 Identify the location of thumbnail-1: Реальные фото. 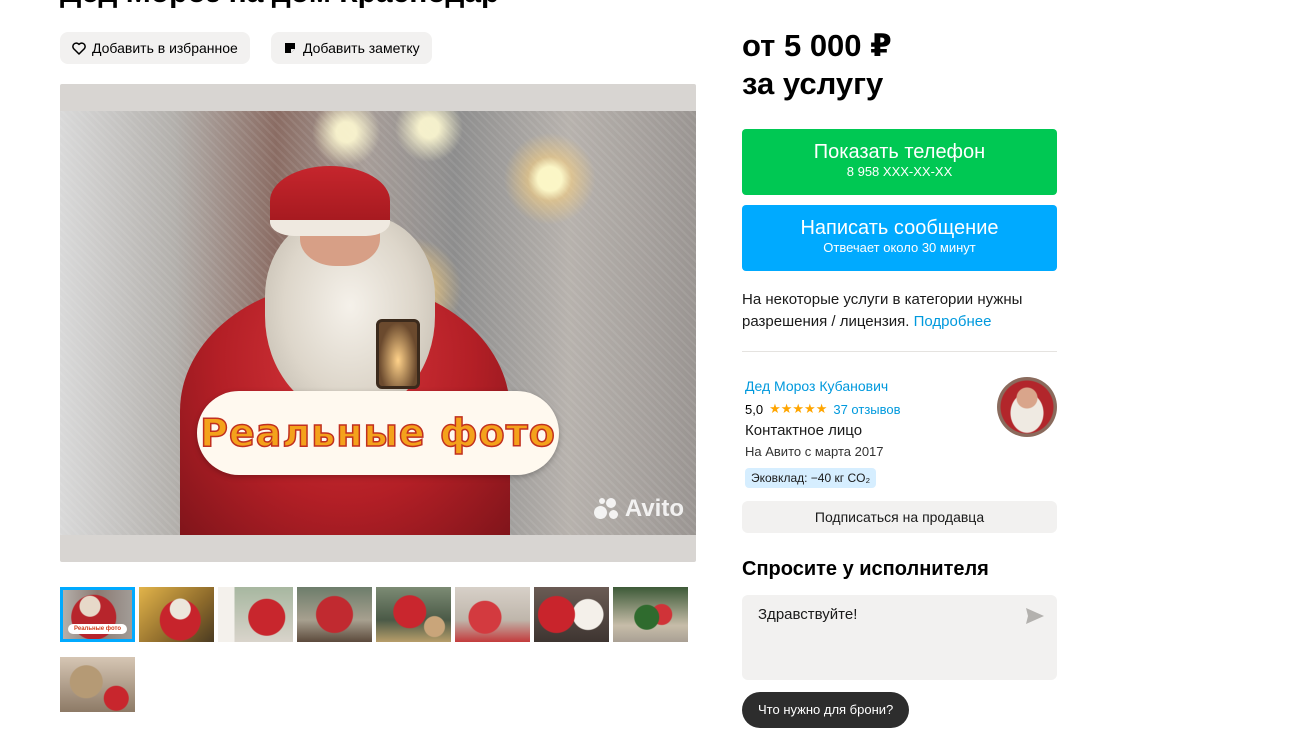
(97, 614).